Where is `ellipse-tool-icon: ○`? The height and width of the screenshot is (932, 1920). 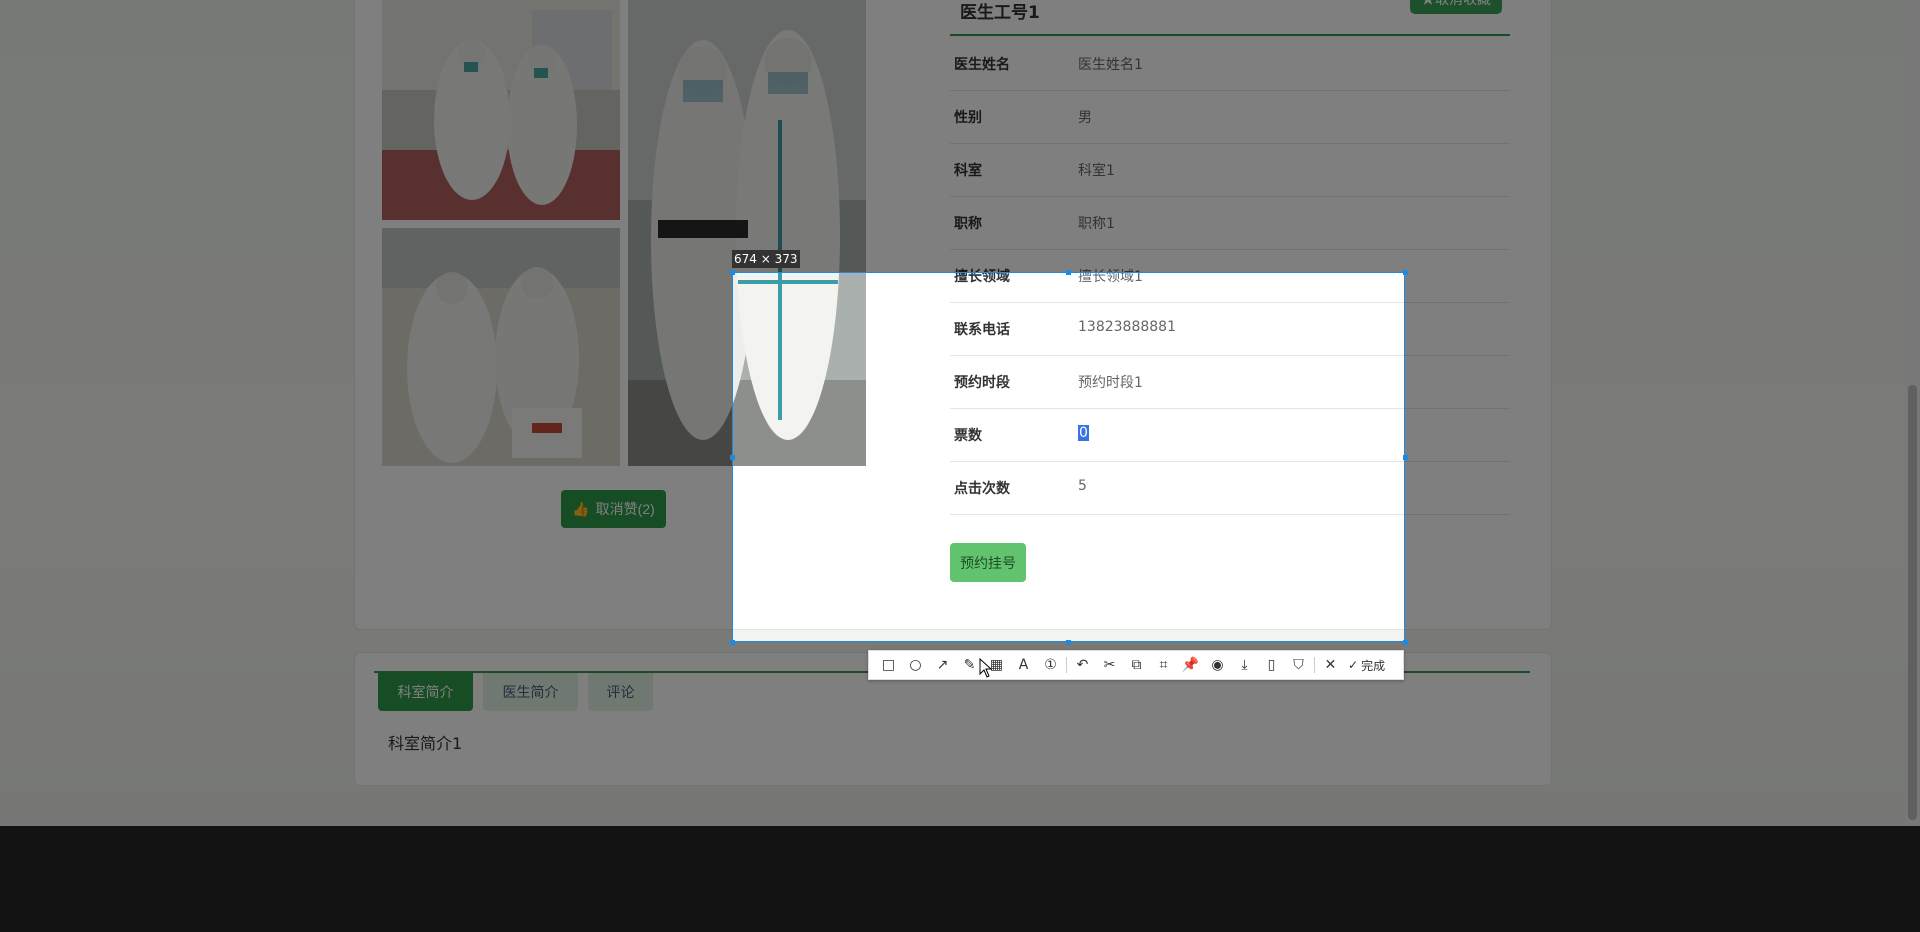 ellipse-tool-icon: ○ is located at coordinates (915, 665).